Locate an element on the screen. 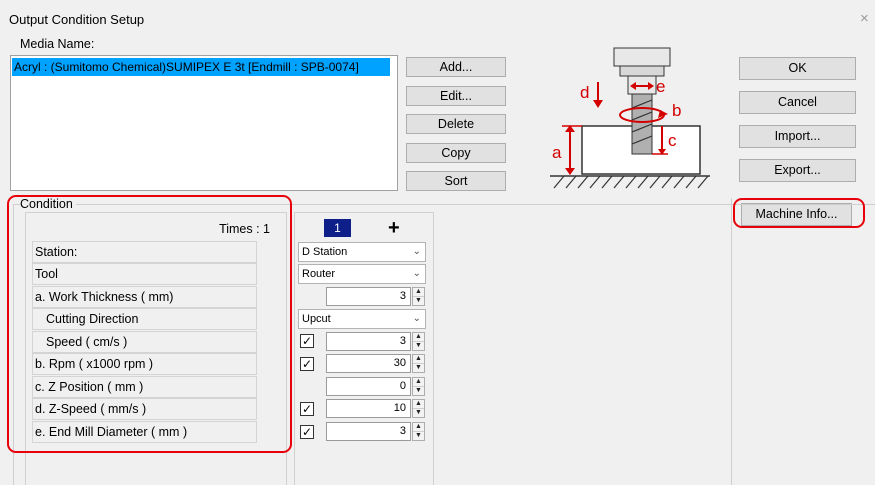  work-thickness-input: 3 is located at coordinates (368, 296).